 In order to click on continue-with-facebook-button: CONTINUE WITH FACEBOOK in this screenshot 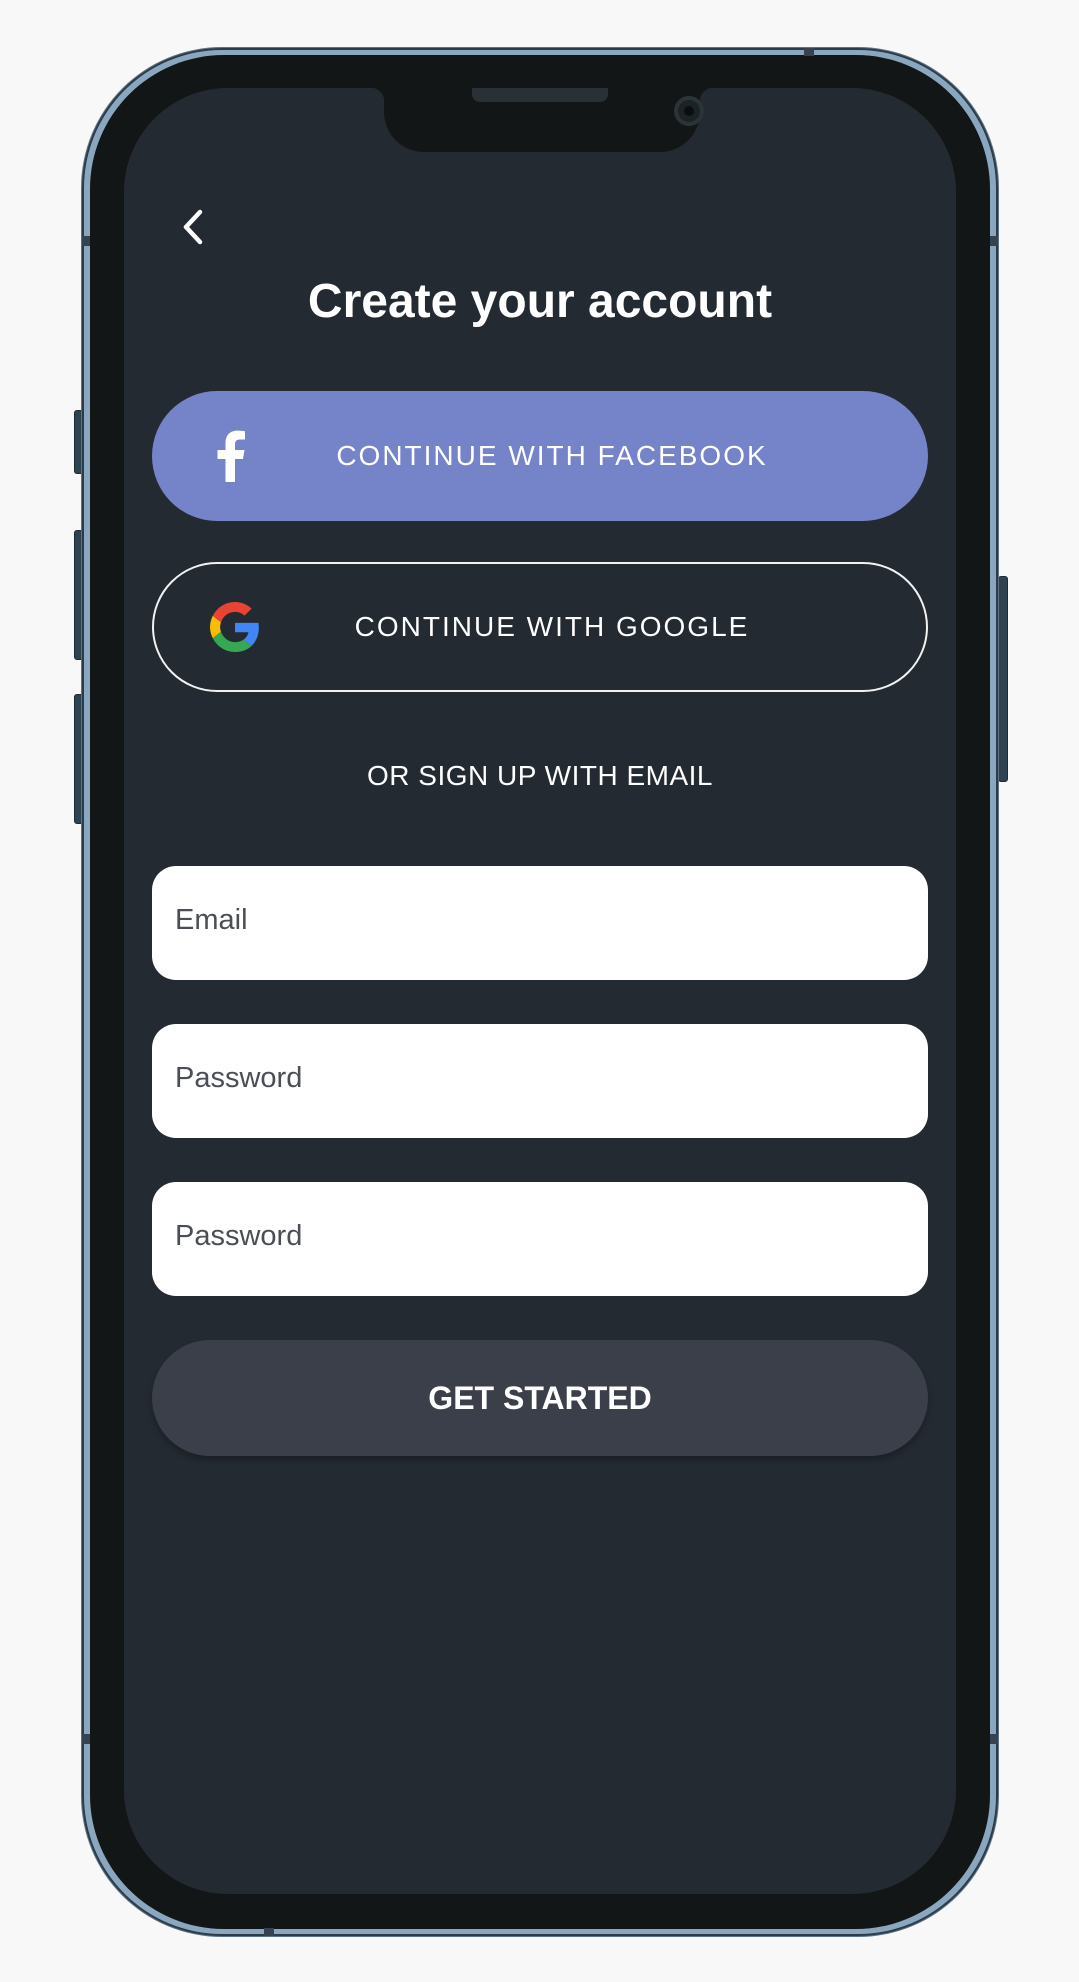, I will do `click(540, 456)`.